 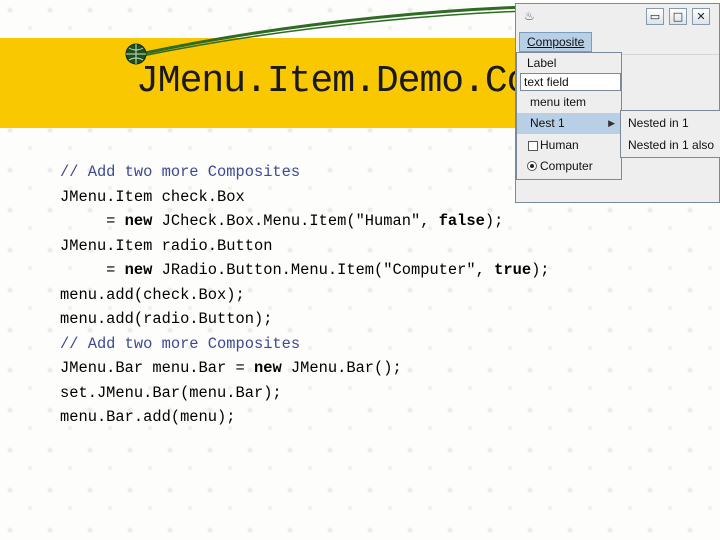 I want to click on submenu-arrow-icon: ▶, so click(x=611, y=123).